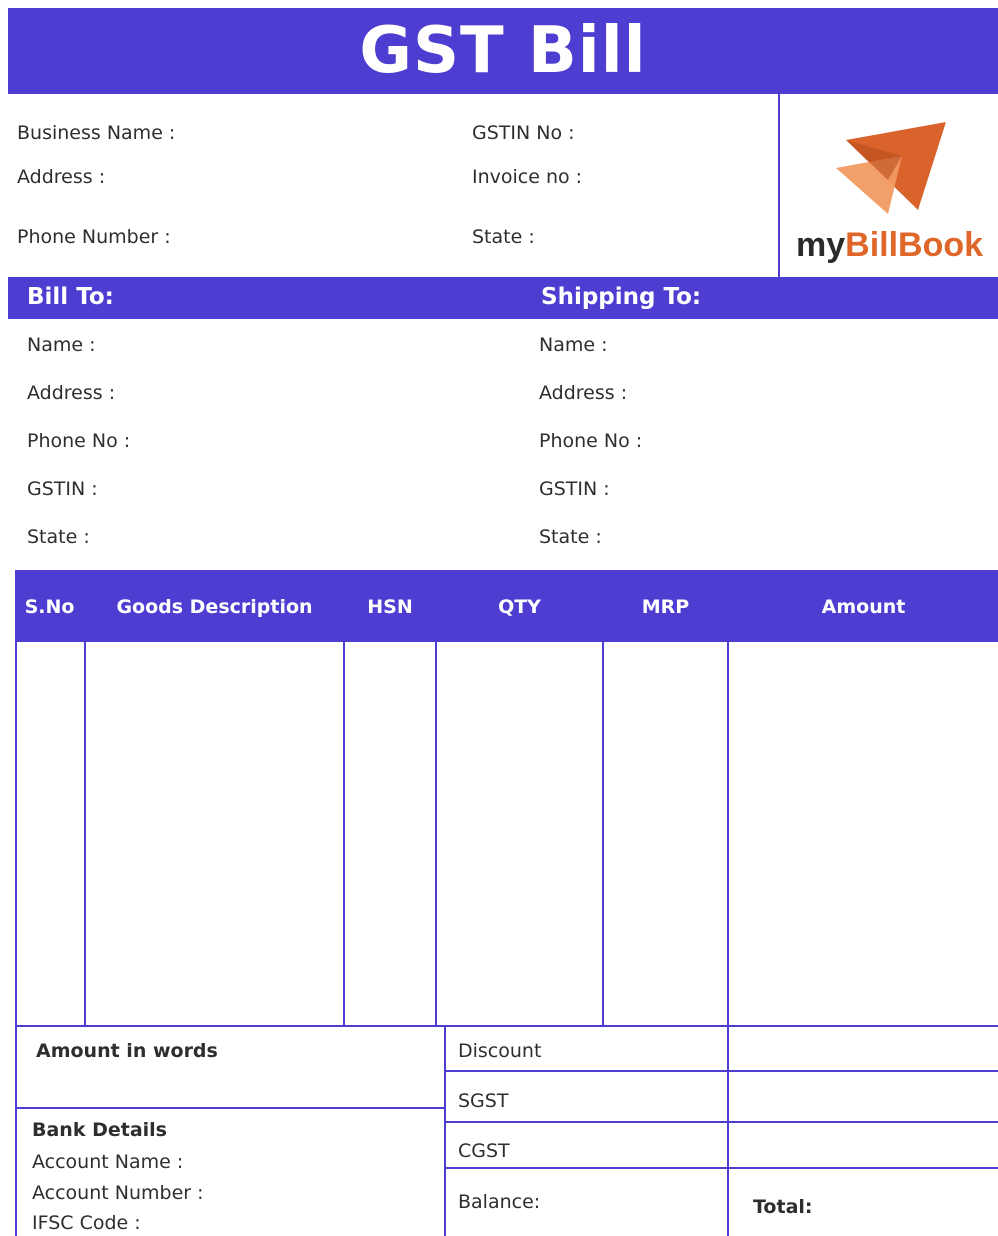  Describe the element at coordinates (390, 607) in the screenshot. I see `col-header-hsn: HSN` at that location.